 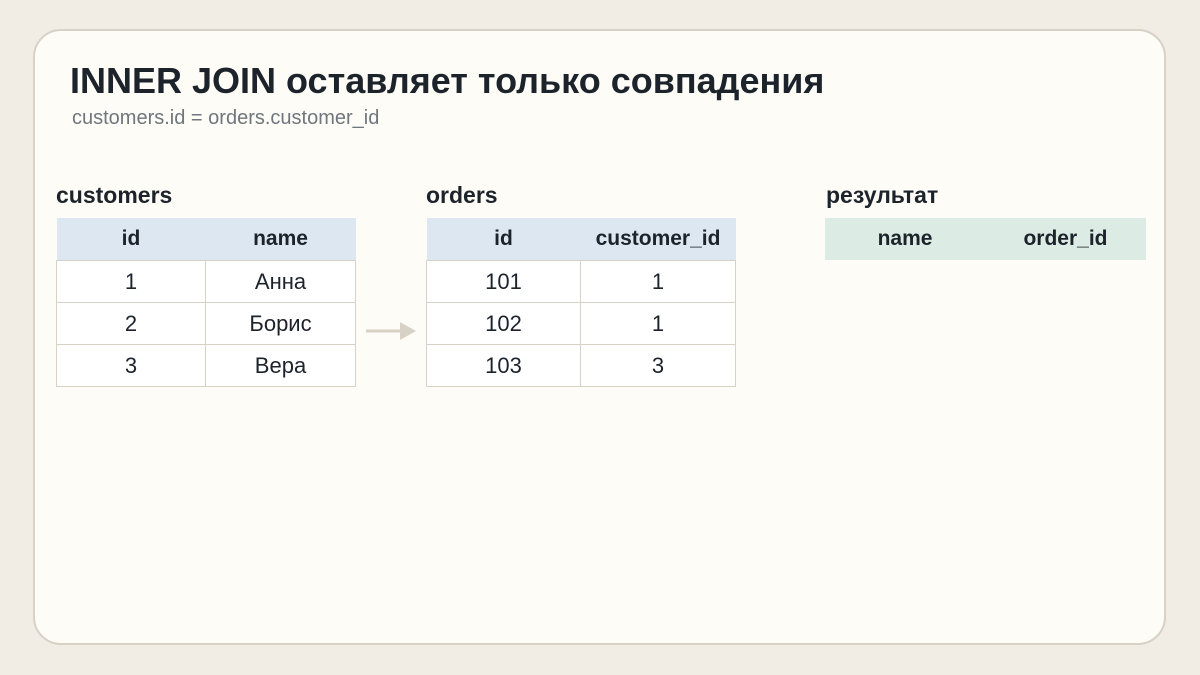 What do you see at coordinates (226, 118) in the screenshot?
I see `join-condition: customers.id = orders.customer_id` at bounding box center [226, 118].